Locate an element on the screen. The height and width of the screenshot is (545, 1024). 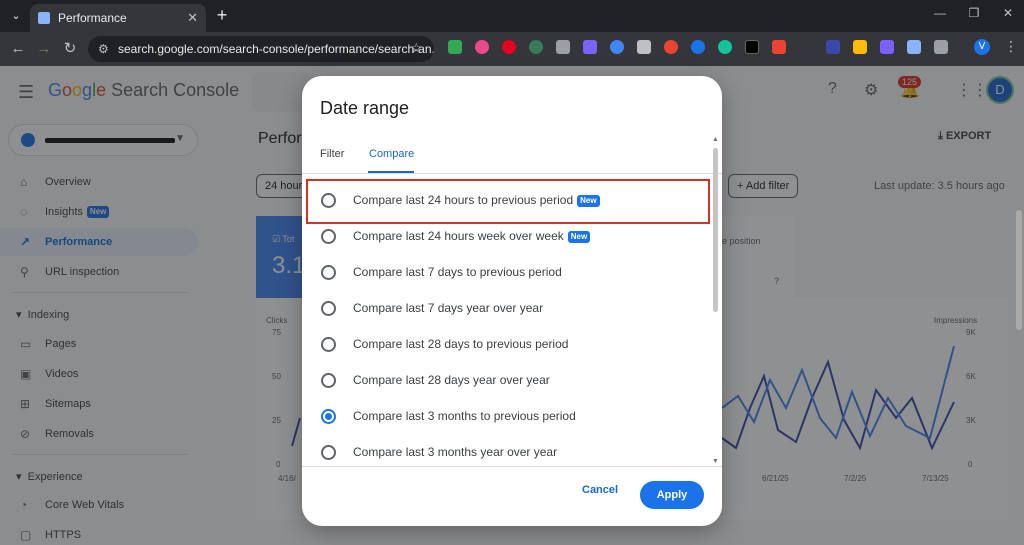
minimize-icon: — is located at coordinates (940, 13).